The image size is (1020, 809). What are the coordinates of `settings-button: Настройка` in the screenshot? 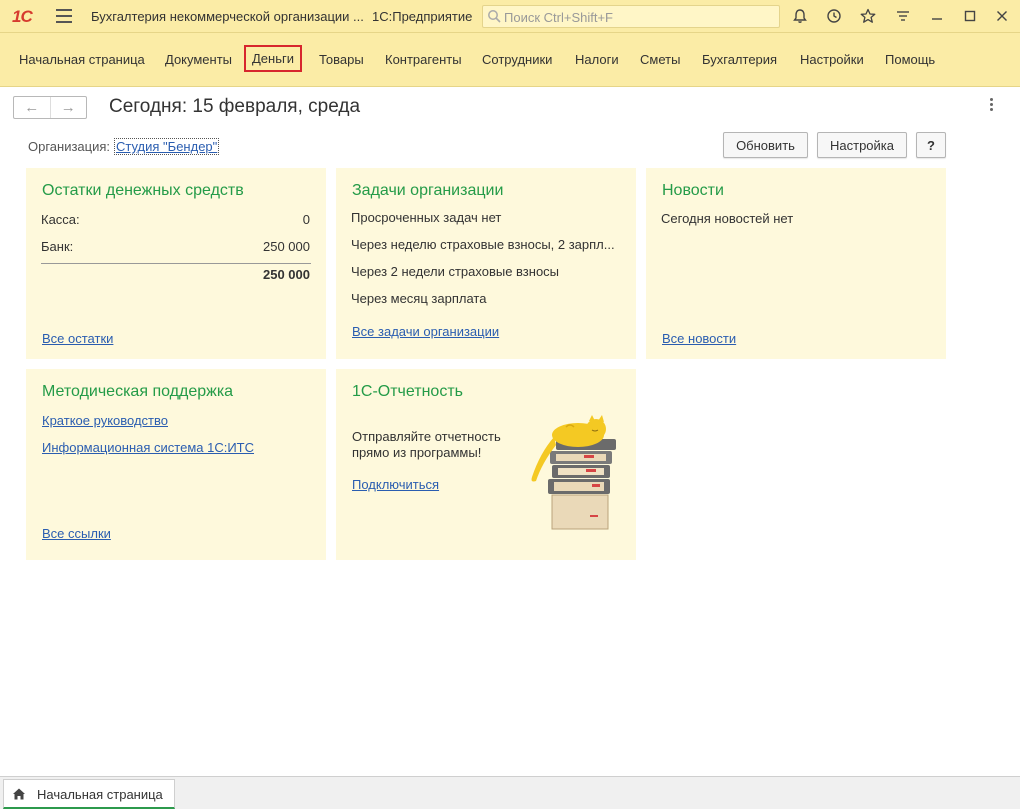 It's located at (862, 145).